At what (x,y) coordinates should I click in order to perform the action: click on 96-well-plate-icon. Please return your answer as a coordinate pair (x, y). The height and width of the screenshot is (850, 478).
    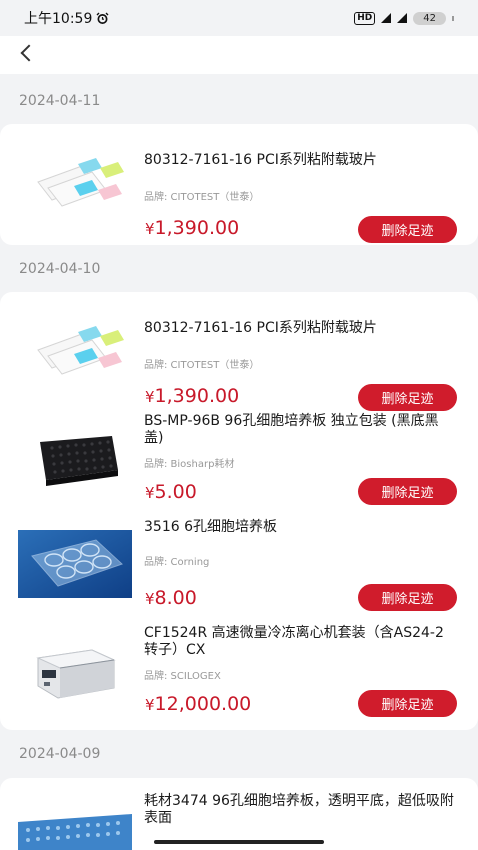
    Looking at the image, I should click on (75, 456).